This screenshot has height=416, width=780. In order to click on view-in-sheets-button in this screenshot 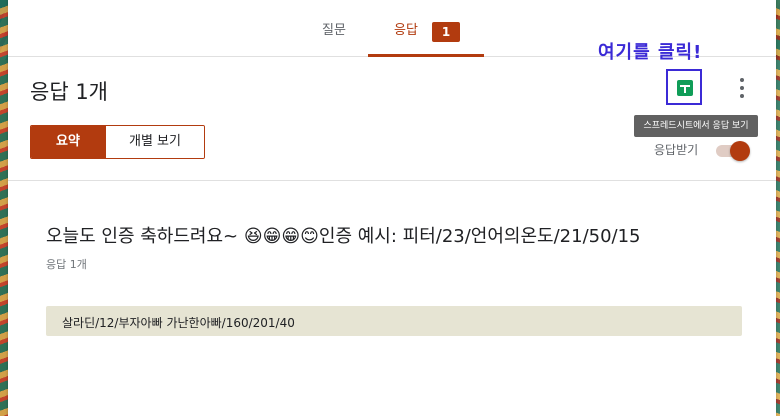, I will do `click(684, 87)`.